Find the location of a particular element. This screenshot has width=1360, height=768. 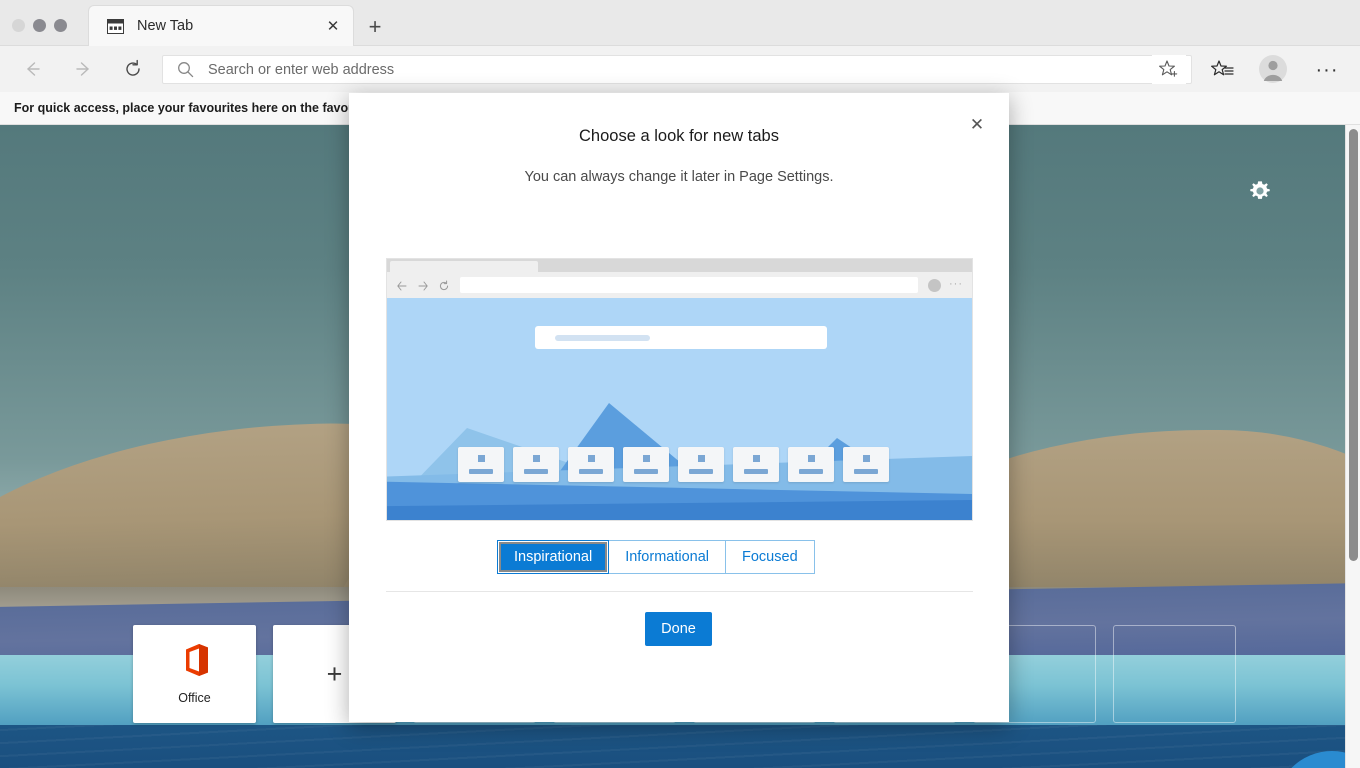

search-icon is located at coordinates (185, 69).